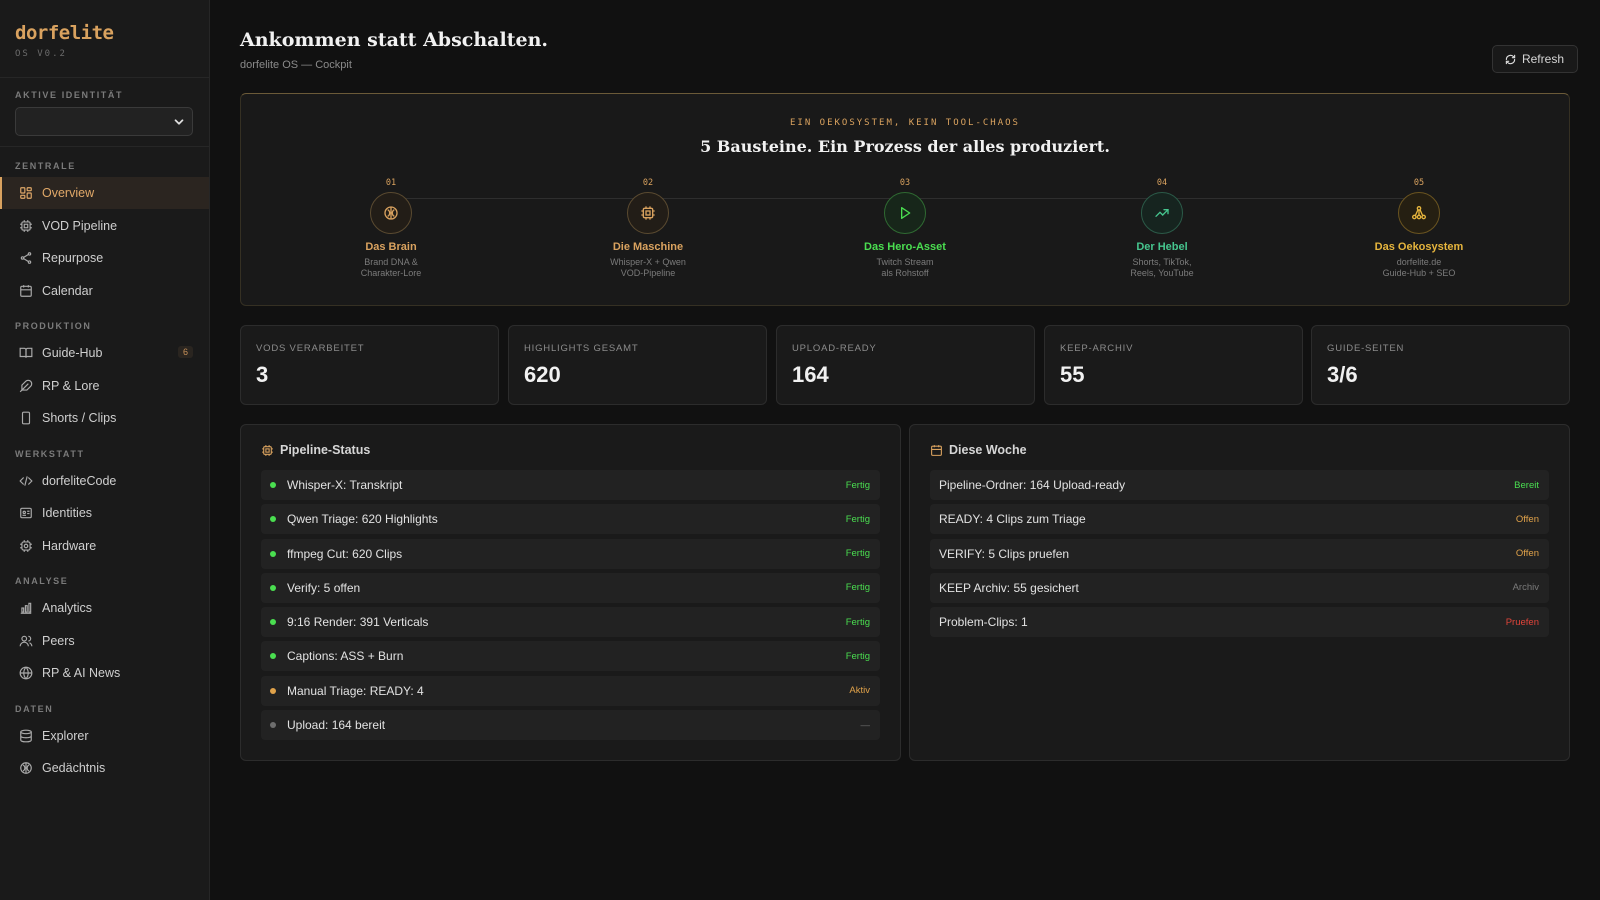 The height and width of the screenshot is (900, 1600). What do you see at coordinates (26, 258) in the screenshot?
I see `share-icon` at bounding box center [26, 258].